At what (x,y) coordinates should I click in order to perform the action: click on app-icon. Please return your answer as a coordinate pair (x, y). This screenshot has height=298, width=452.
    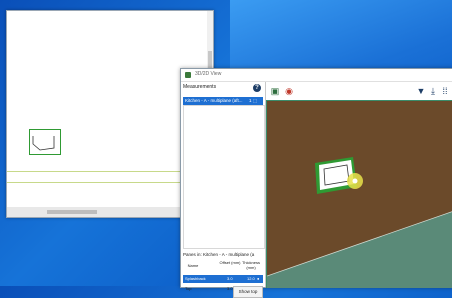
    Looking at the image, I should click on (188, 75).